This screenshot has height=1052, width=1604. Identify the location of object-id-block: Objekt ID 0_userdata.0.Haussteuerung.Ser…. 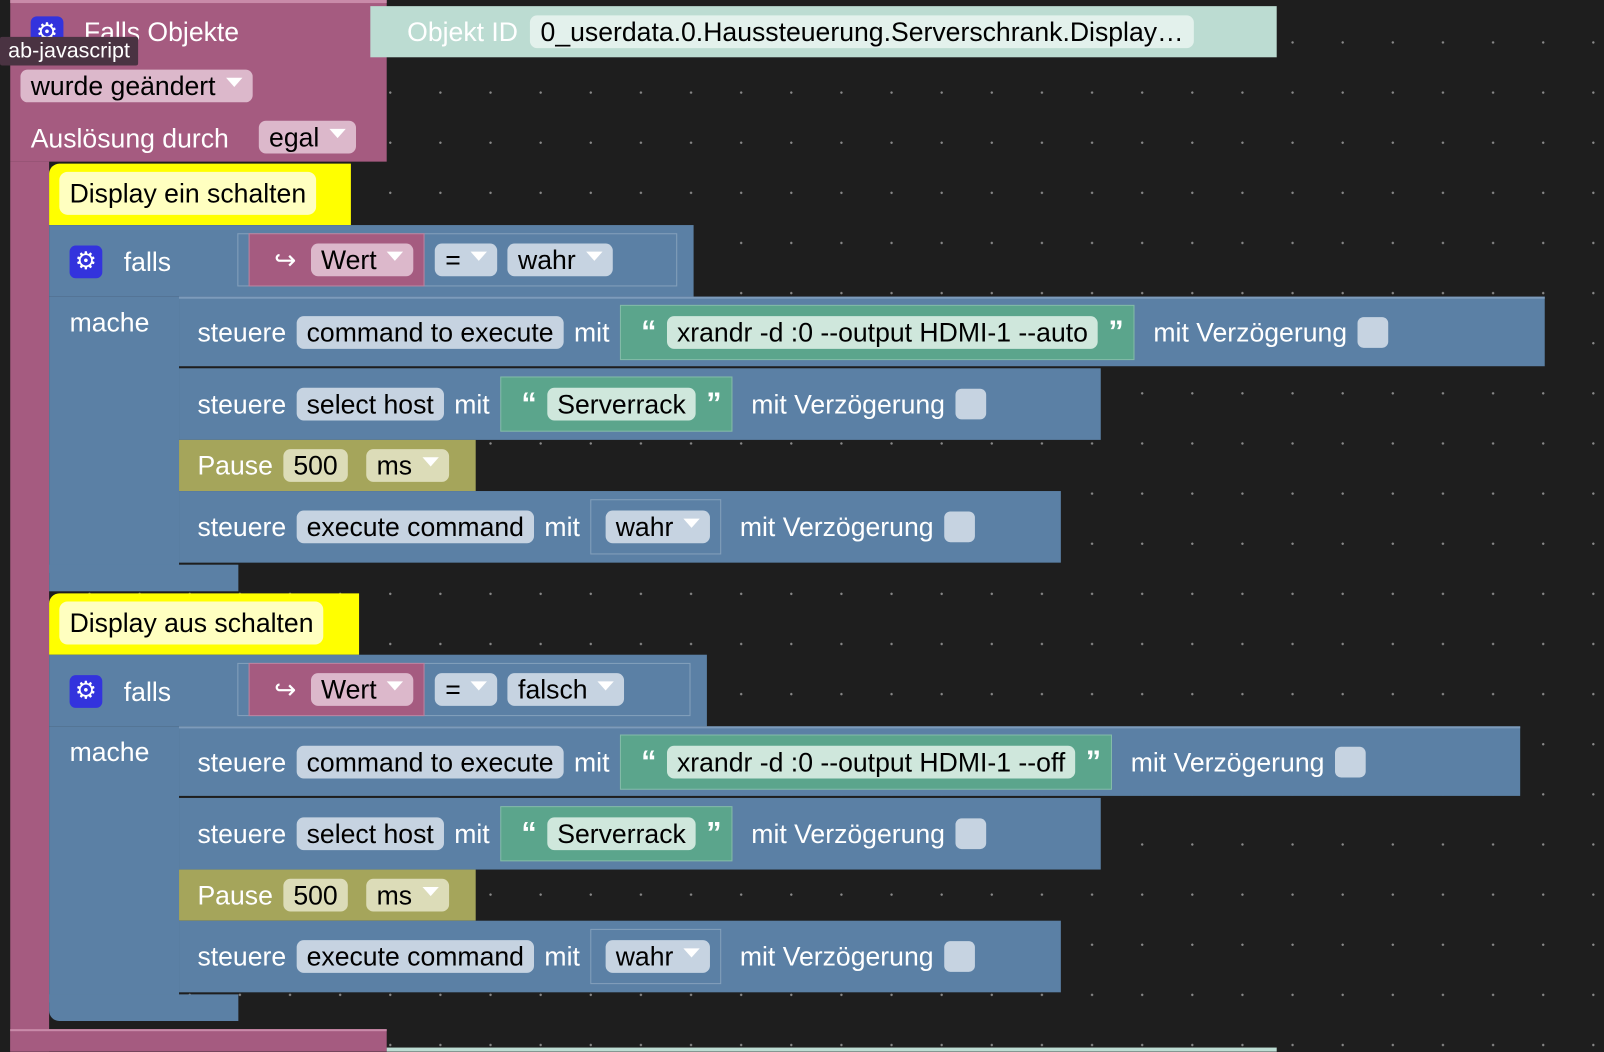
(823, 32).